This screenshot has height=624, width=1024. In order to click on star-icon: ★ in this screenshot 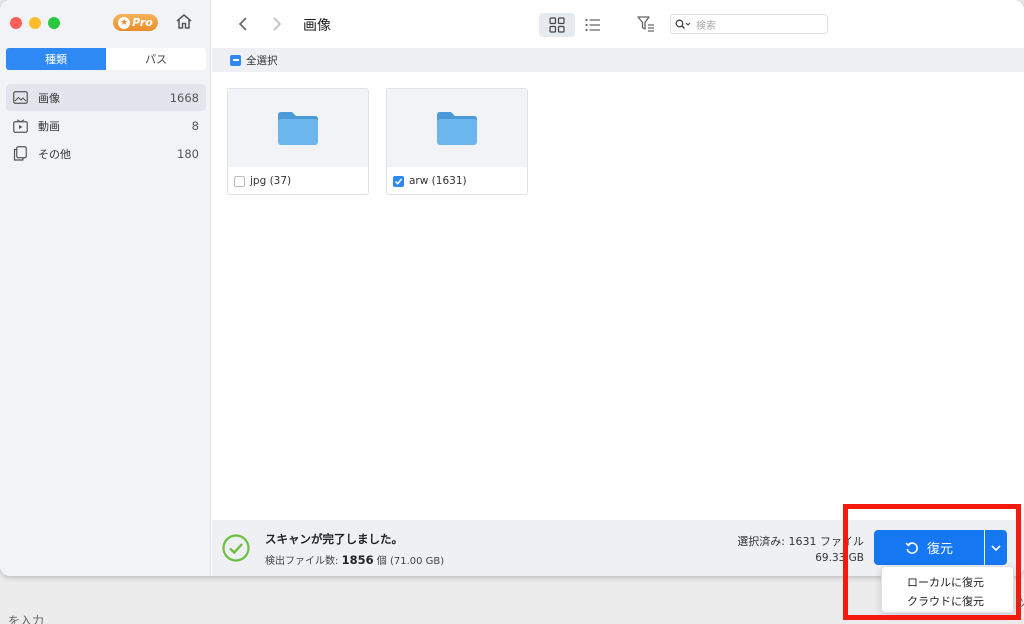, I will do `click(124, 22)`.